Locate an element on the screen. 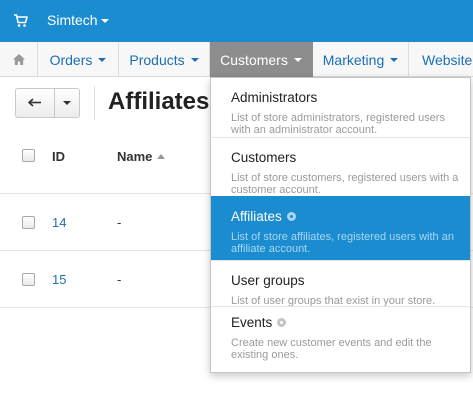 The width and height of the screenshot is (473, 397). row-id-link: 15 is located at coordinates (59, 279).